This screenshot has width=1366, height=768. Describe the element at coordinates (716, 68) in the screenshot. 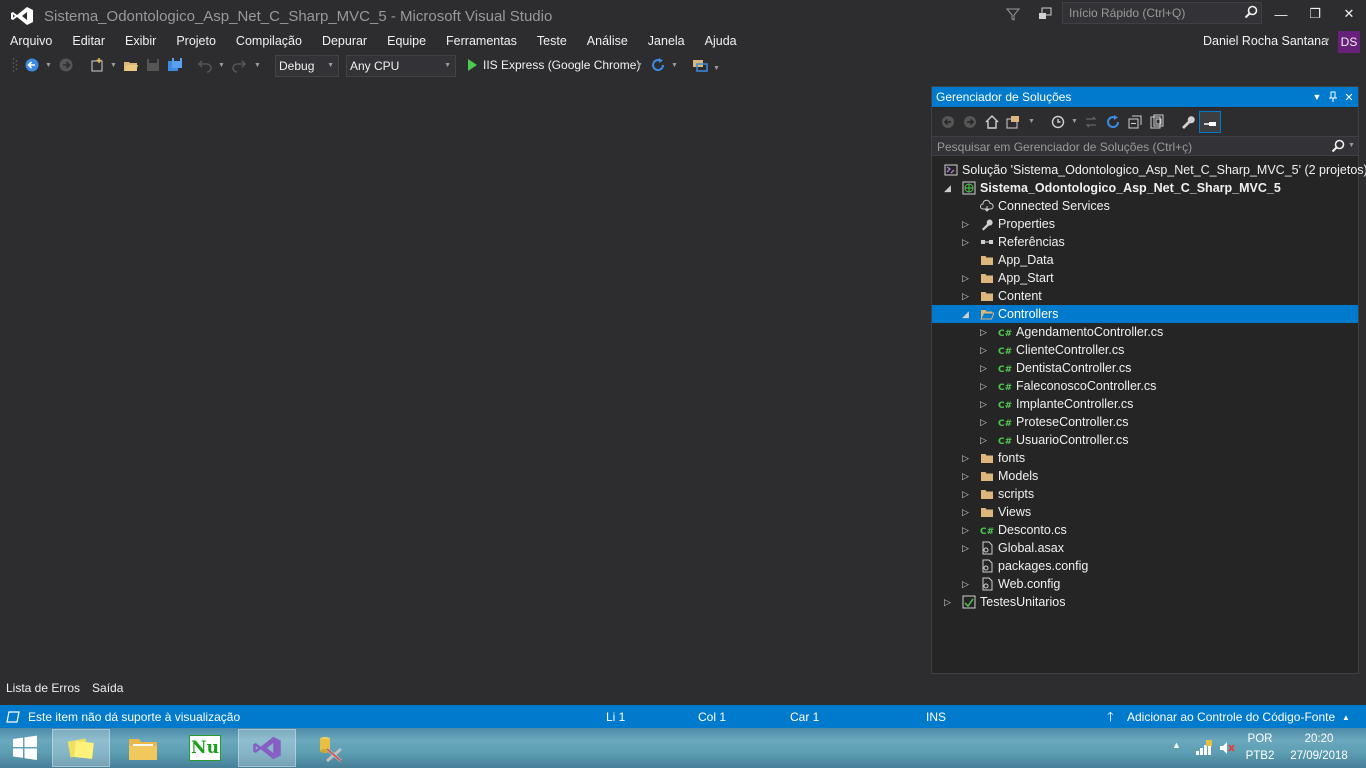

I see `toolbar-options-icon: ▼` at that location.